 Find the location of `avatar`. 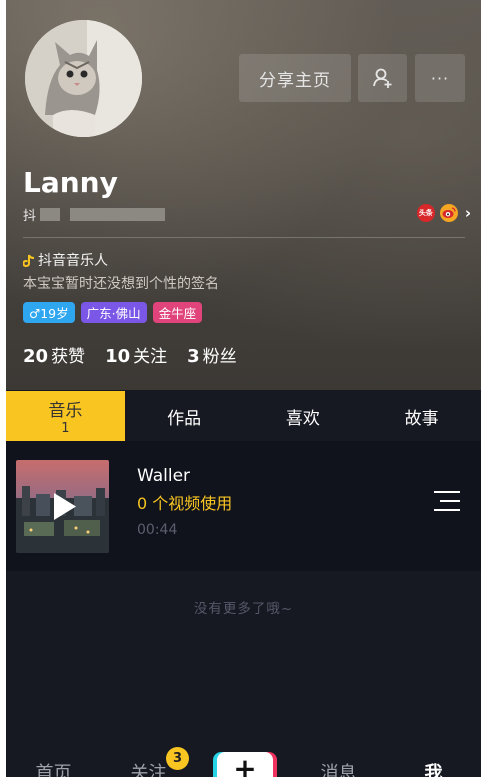

avatar is located at coordinates (83, 78).